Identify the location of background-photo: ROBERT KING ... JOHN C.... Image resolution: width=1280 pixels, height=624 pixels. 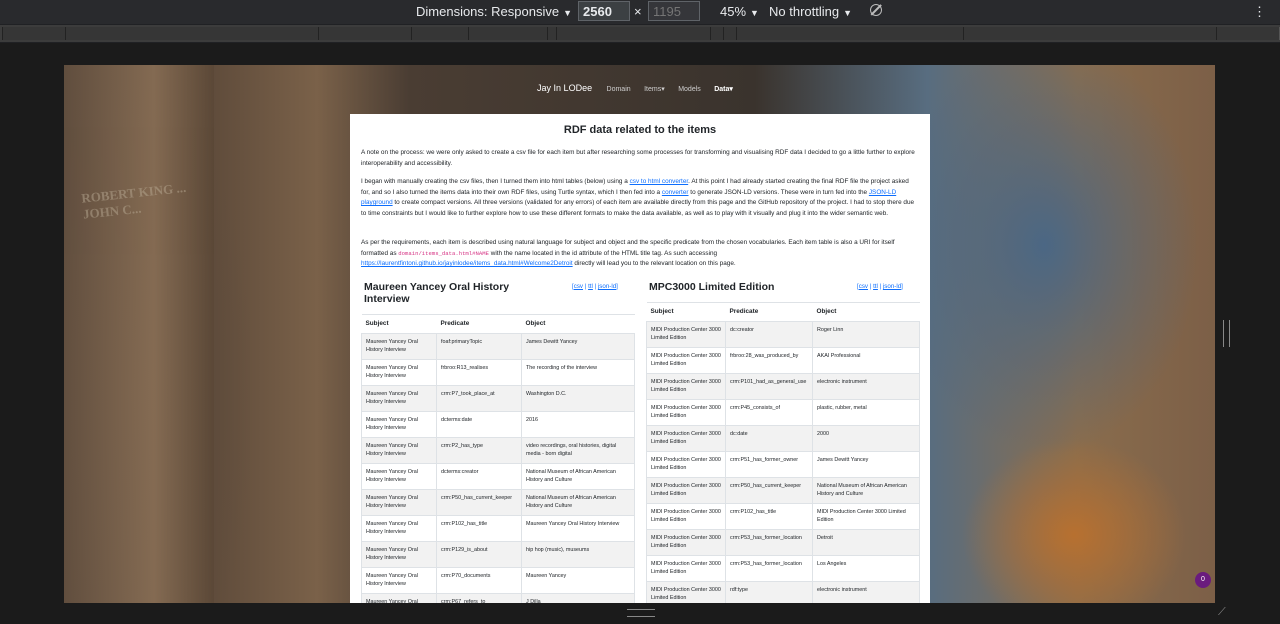
(139, 334).